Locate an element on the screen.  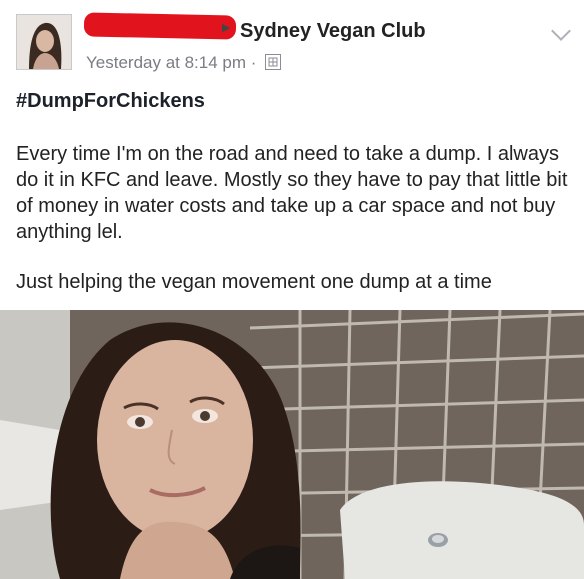
avatar is located at coordinates (44, 42).